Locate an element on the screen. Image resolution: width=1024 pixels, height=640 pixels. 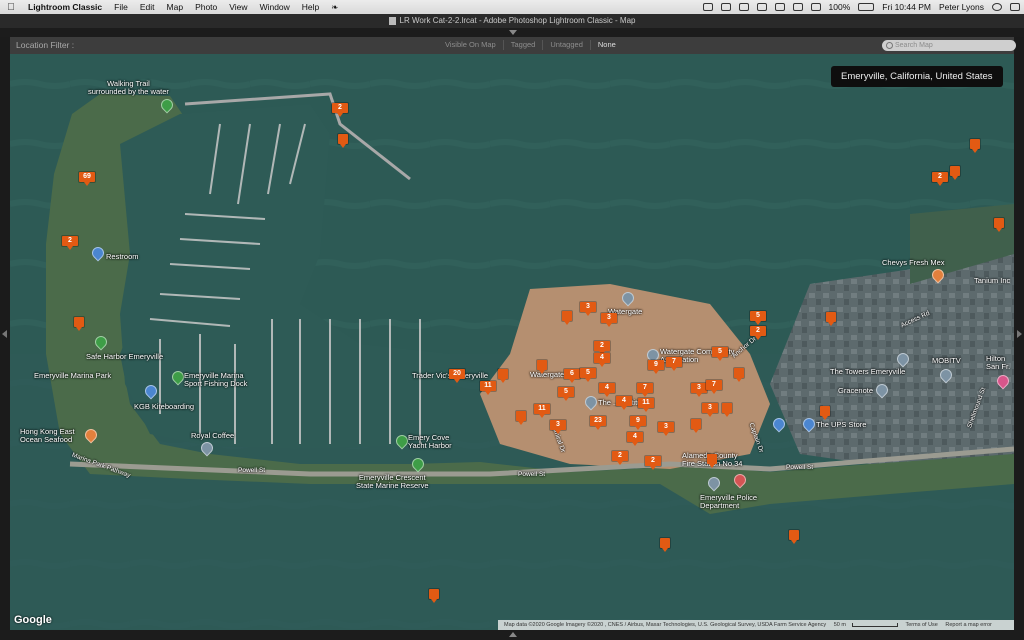
menubar-user: Peter Lyons is located at coordinates (961, 7).